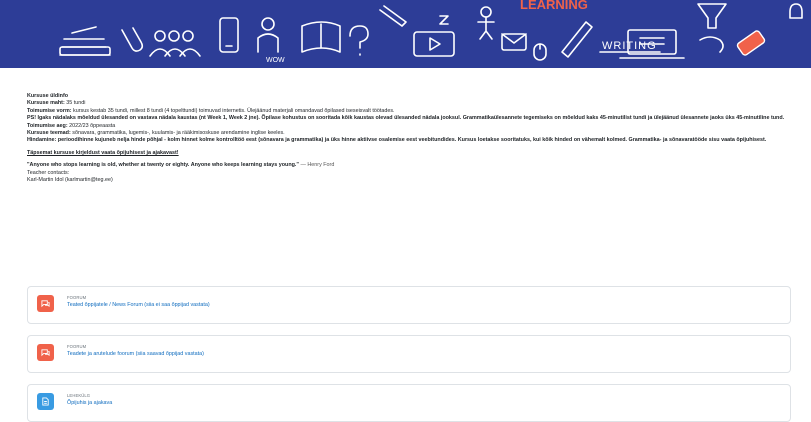 The height and width of the screenshot is (422, 811). Describe the element at coordinates (48, 172) in the screenshot. I see `contacts-label: Teacher contacts:` at that location.